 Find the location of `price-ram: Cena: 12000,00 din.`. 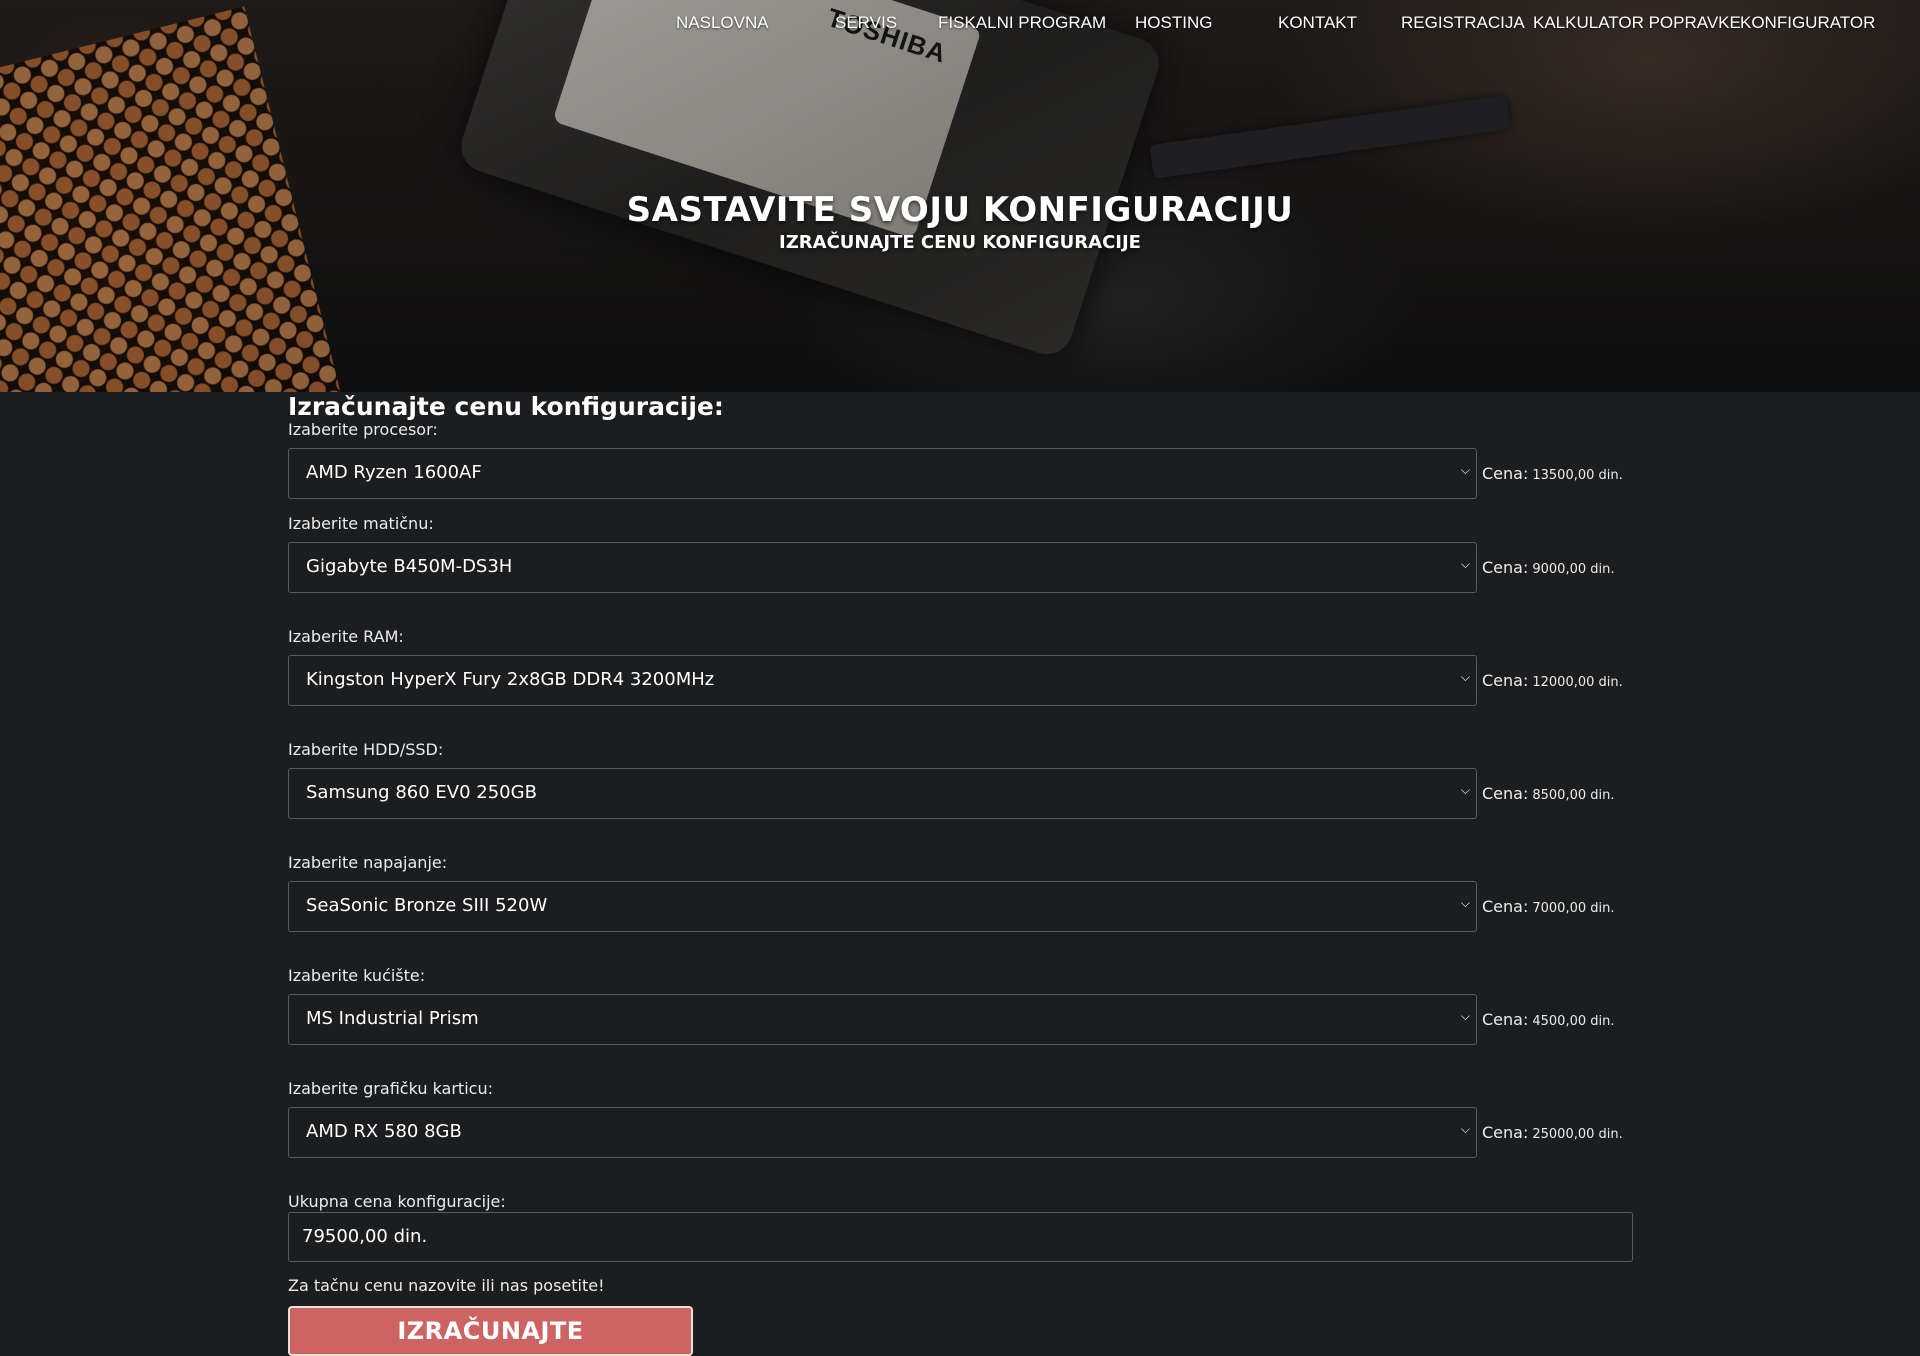

price-ram: Cena: 12000,00 din. is located at coordinates (1552, 680).